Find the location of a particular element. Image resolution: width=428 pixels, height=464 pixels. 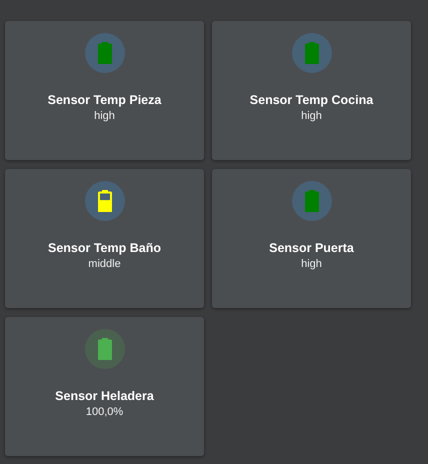

sensor-card: Sensor Temp Cocina high is located at coordinates (311, 90).